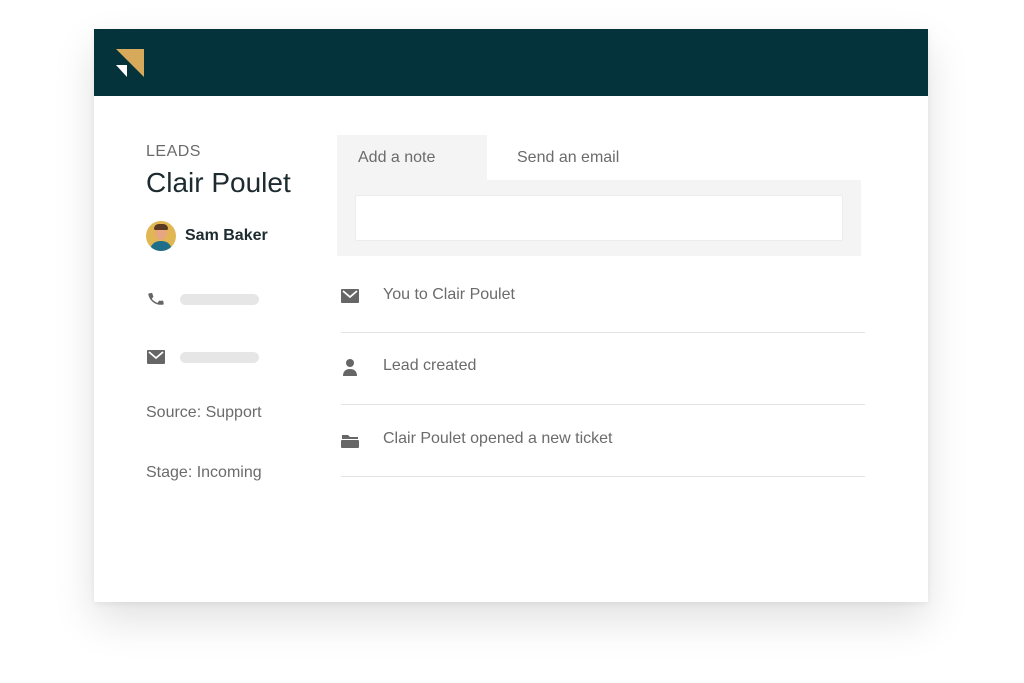 The image size is (1024, 683). What do you see at coordinates (568, 157) in the screenshot?
I see `tab-label: Send an email` at bounding box center [568, 157].